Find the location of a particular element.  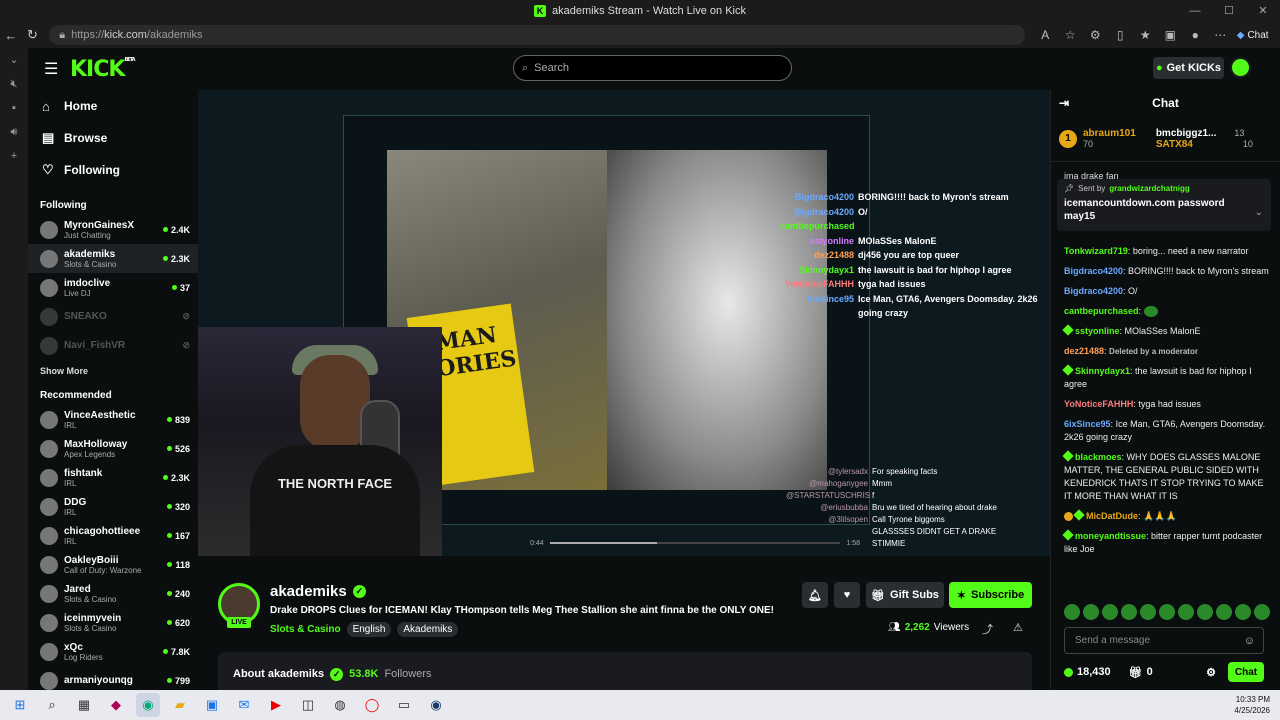

sidebar-channel-myrongainesx: MyronGainesX Just Chatting 2.4K is located at coordinates (113, 229).